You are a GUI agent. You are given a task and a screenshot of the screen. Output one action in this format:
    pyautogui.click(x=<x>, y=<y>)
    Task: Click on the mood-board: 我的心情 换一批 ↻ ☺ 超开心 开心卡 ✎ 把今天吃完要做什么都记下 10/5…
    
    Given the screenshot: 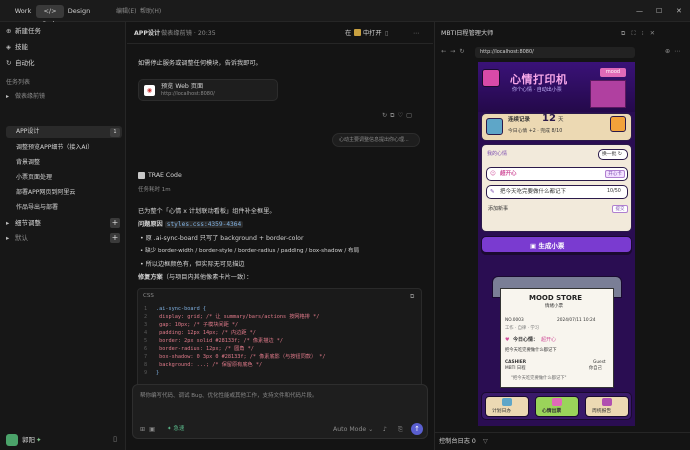 What is the action you would take?
    pyautogui.click(x=556, y=188)
    